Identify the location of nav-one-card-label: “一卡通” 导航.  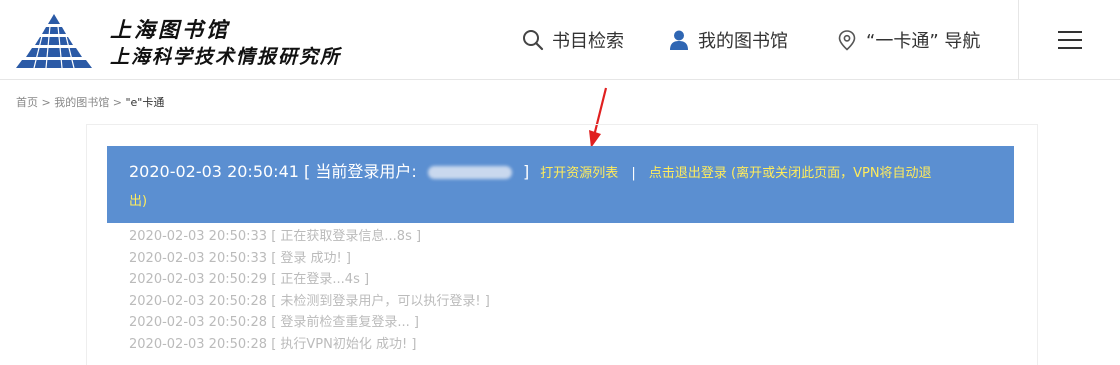
(923, 41).